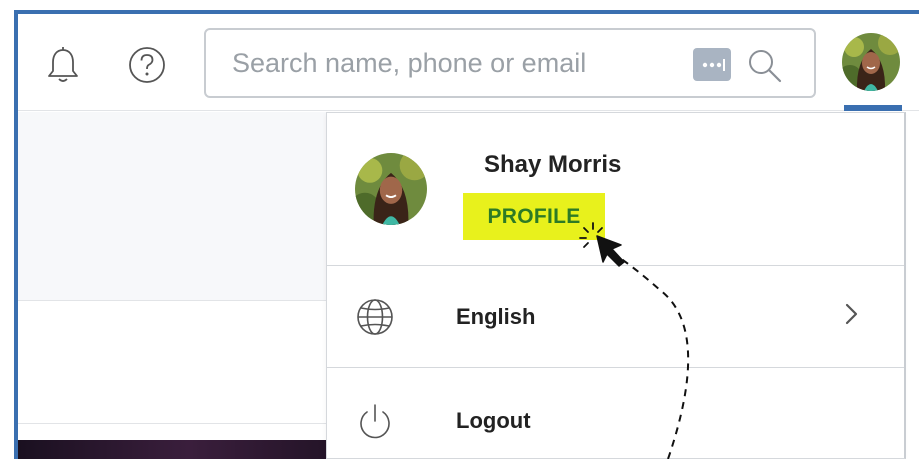 The width and height of the screenshot is (919, 459). What do you see at coordinates (615, 316) in the screenshot?
I see `menu-item-language: English` at bounding box center [615, 316].